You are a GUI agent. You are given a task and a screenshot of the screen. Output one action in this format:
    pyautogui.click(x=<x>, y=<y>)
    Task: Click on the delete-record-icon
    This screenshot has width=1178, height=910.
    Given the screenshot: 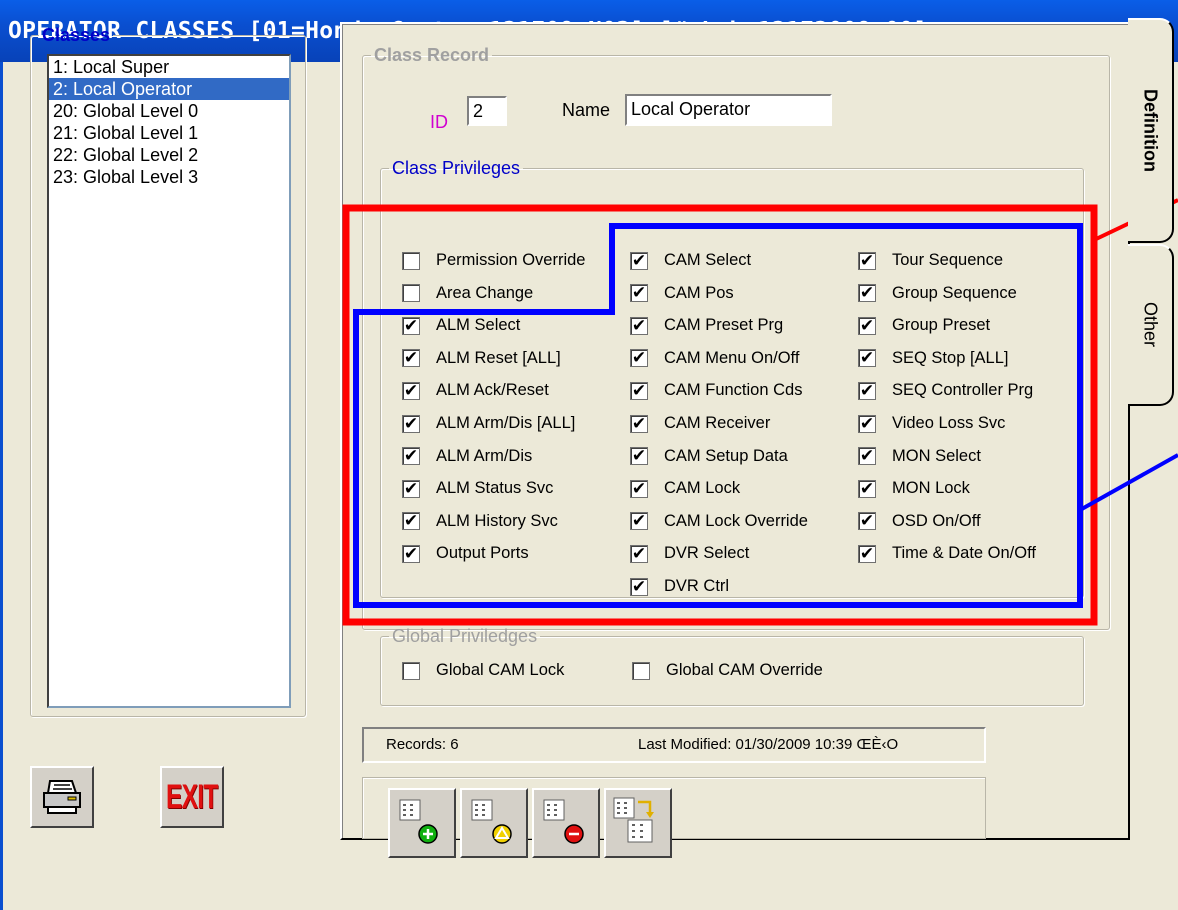 What is the action you would take?
    pyautogui.click(x=563, y=821)
    